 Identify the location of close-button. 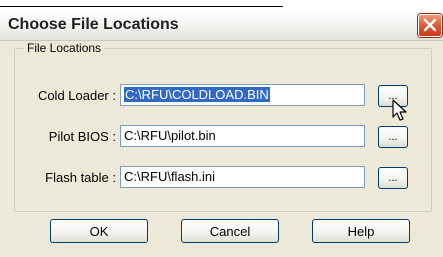
(430, 25).